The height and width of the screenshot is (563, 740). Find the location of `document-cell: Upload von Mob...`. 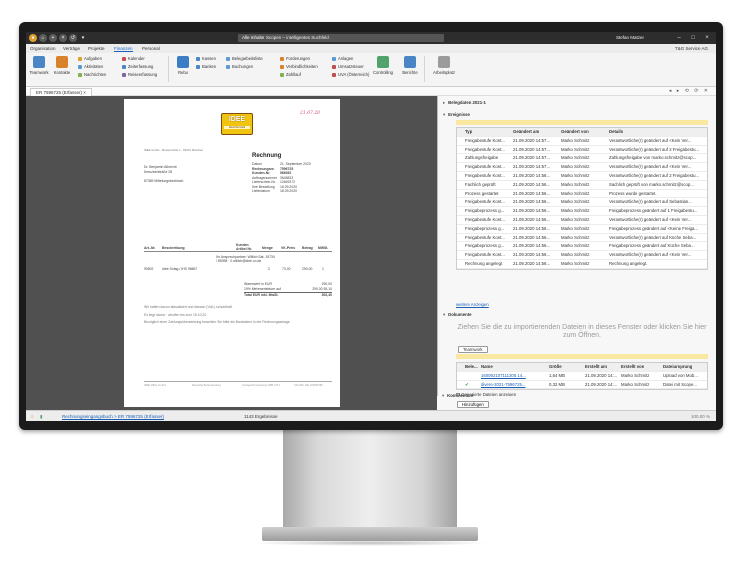

document-cell: Upload von Mob... is located at coordinates (680, 375).